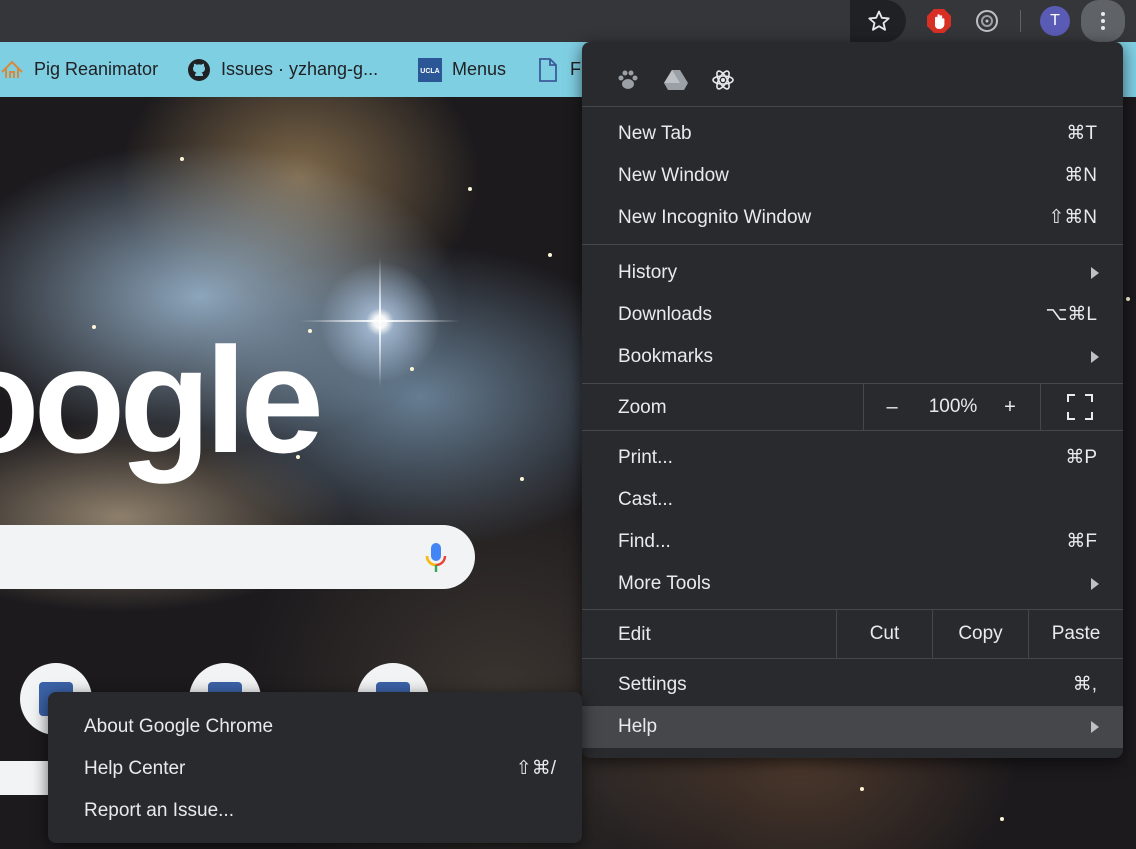 This screenshot has height=849, width=1136. Describe the element at coordinates (664, 583) in the screenshot. I see `menu-item-label: More Tools` at that location.